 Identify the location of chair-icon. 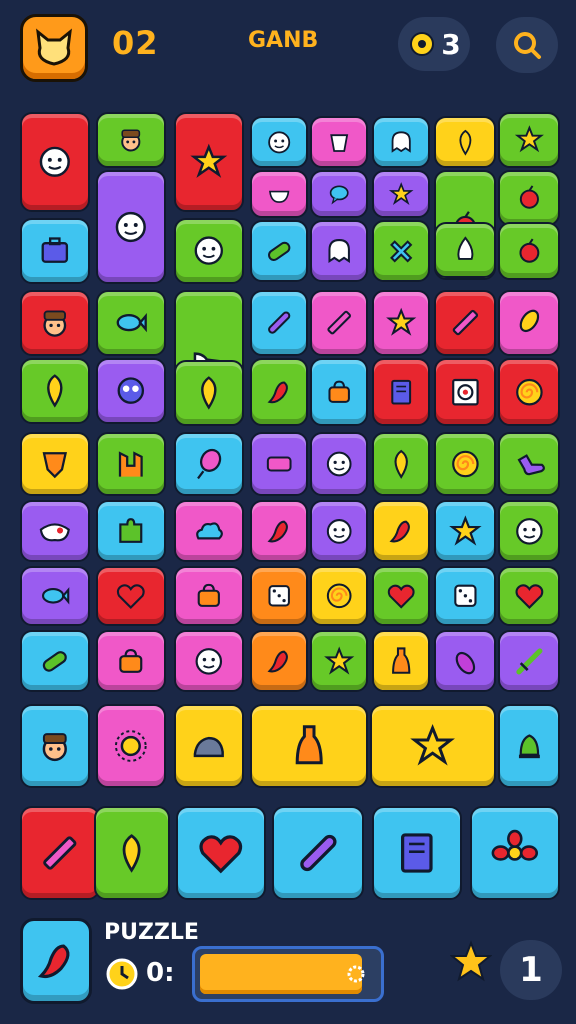
(131, 464).